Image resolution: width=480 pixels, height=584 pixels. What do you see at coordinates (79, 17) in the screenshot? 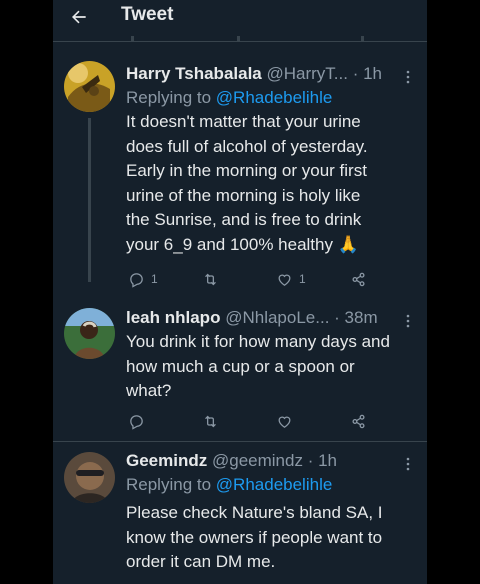
I see `arrow-left-icon` at bounding box center [79, 17].